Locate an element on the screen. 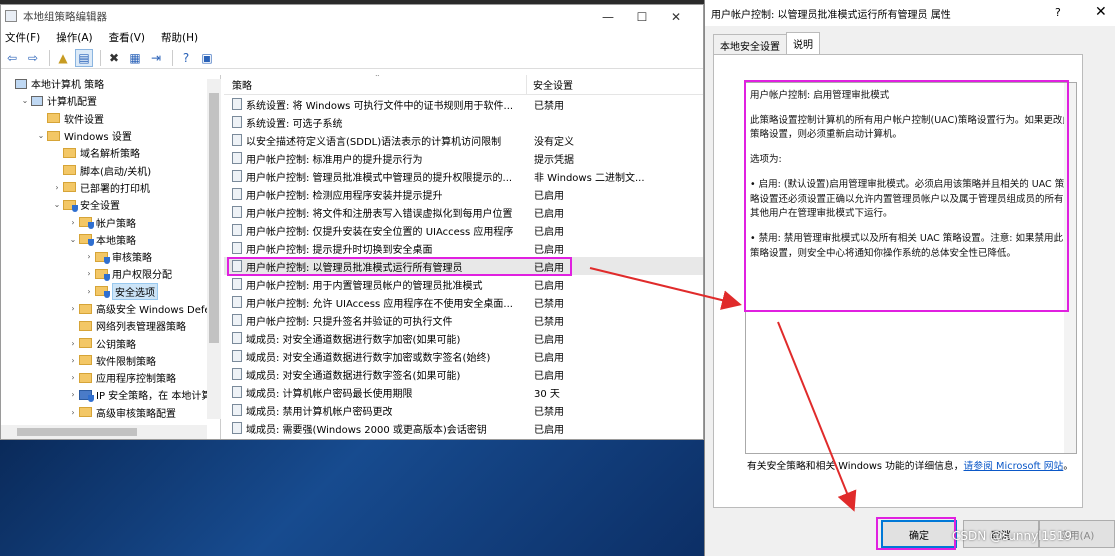 The image size is (1115, 556). menu-help: 帮助(H) is located at coordinates (179, 37).